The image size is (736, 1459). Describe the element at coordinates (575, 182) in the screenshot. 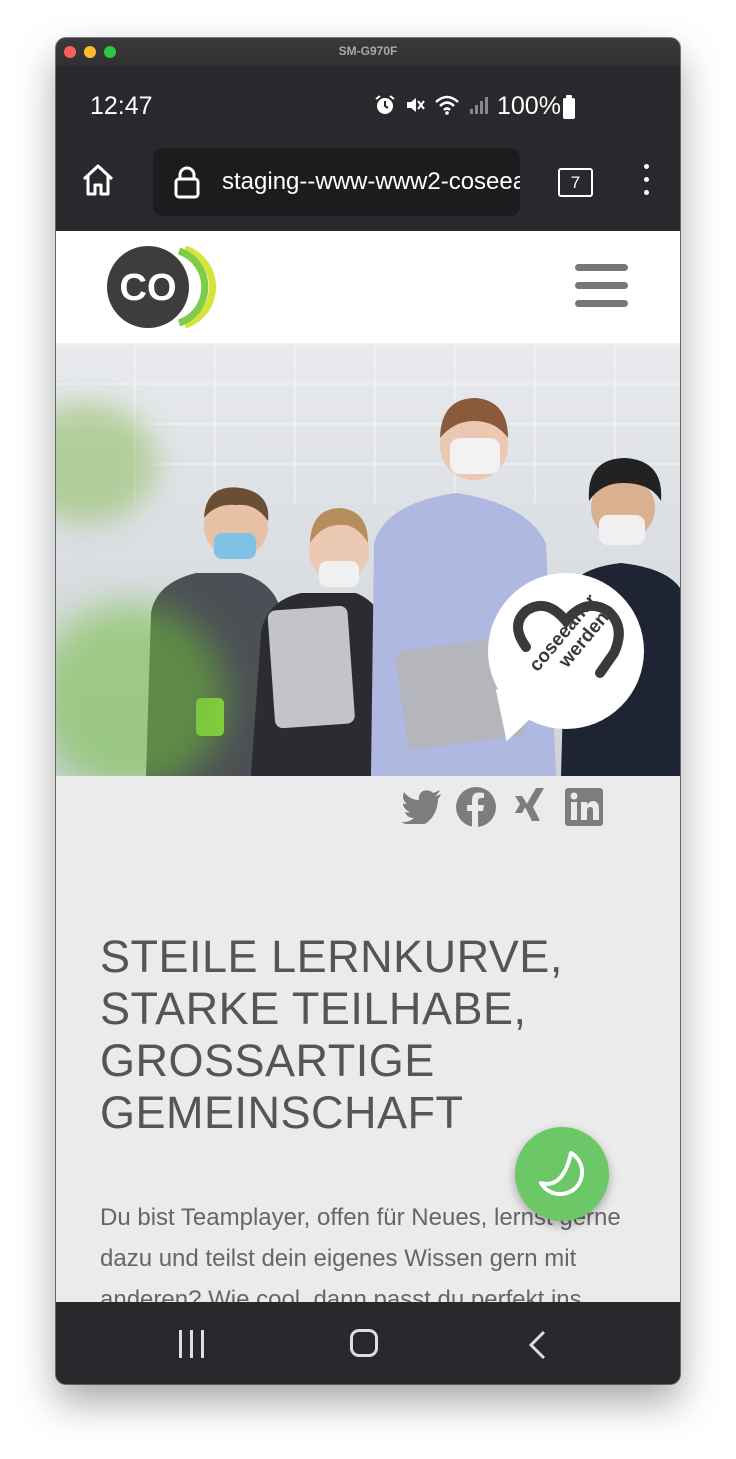

I see `tab-switcher-button: 7` at that location.